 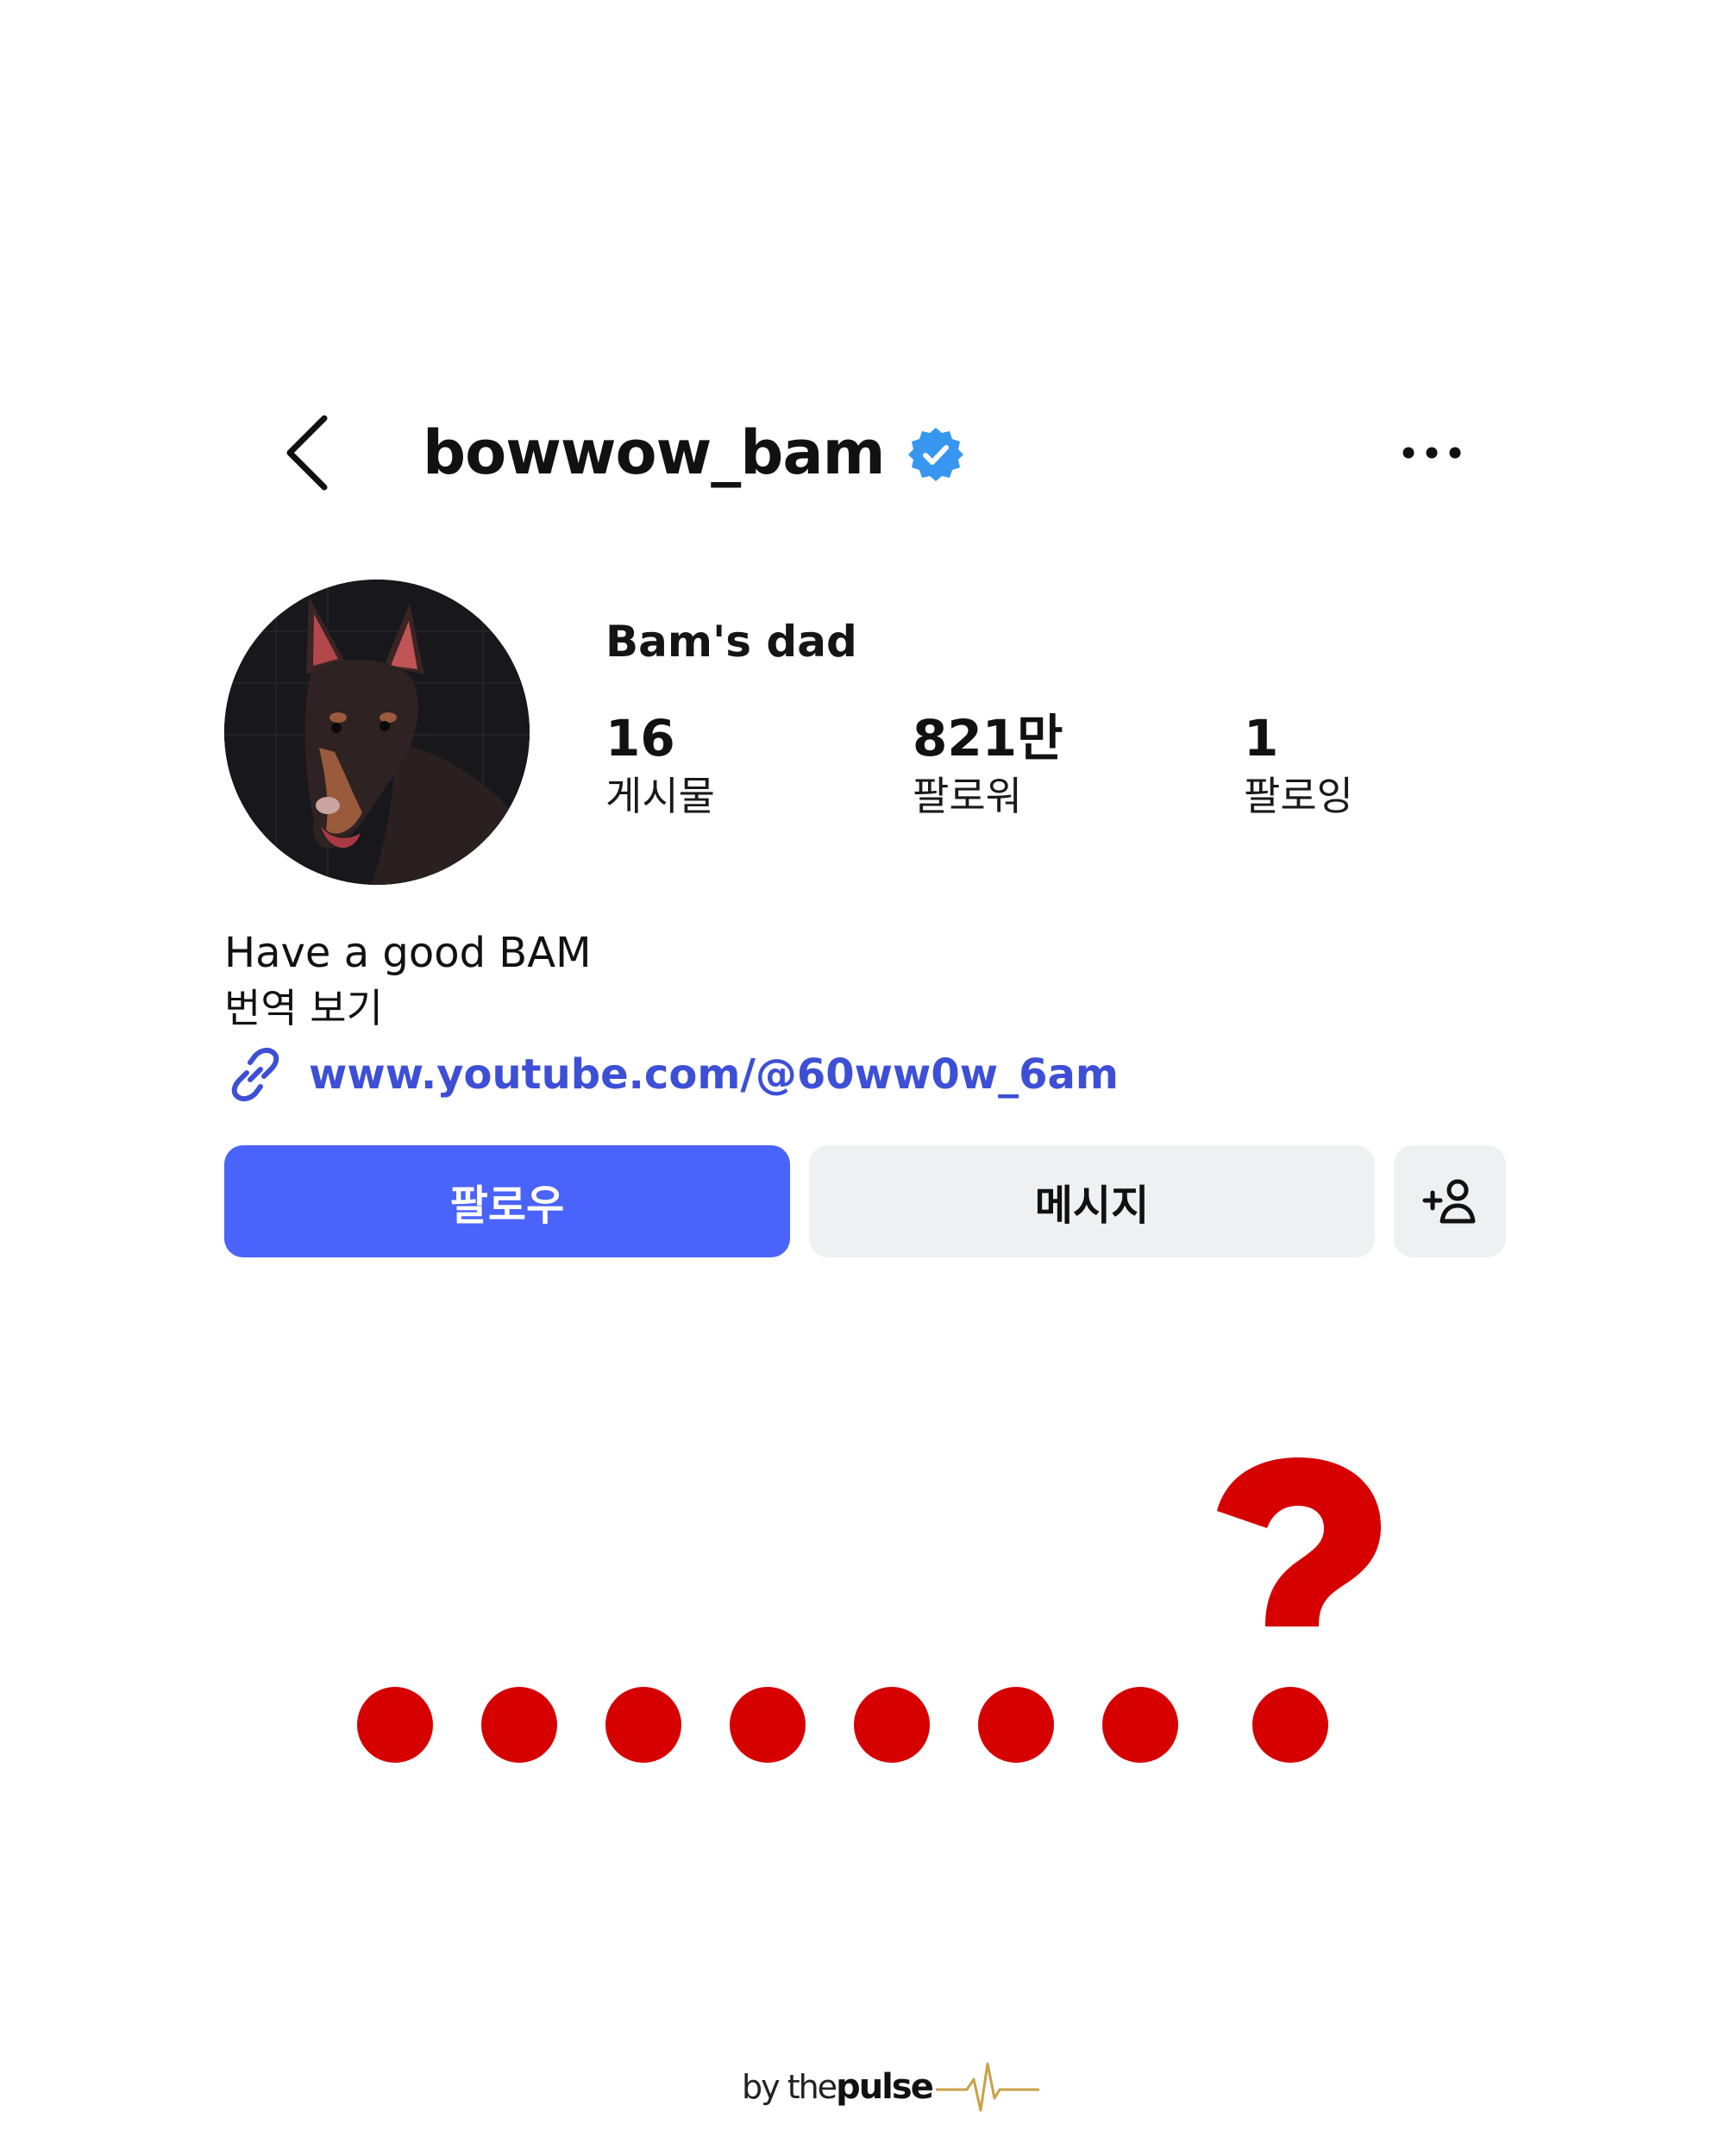 I want to click on add-user-button, so click(x=1450, y=1201).